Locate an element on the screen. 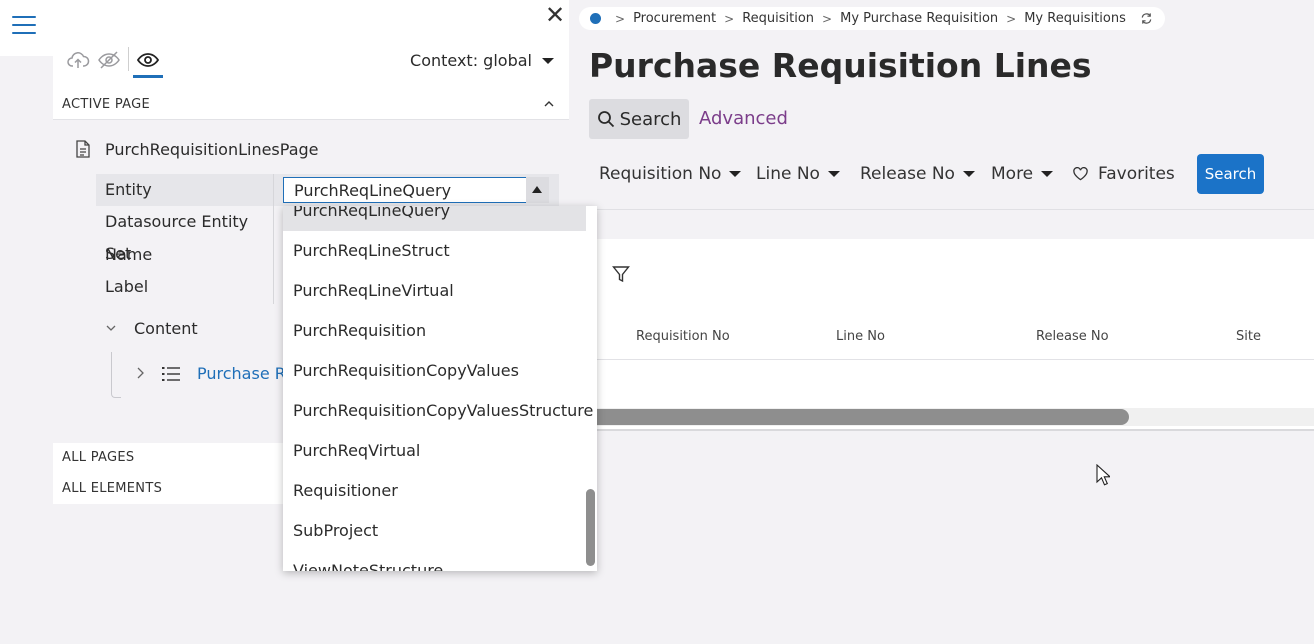 The width and height of the screenshot is (1314, 644). filter-label: Requisition No is located at coordinates (660, 174).